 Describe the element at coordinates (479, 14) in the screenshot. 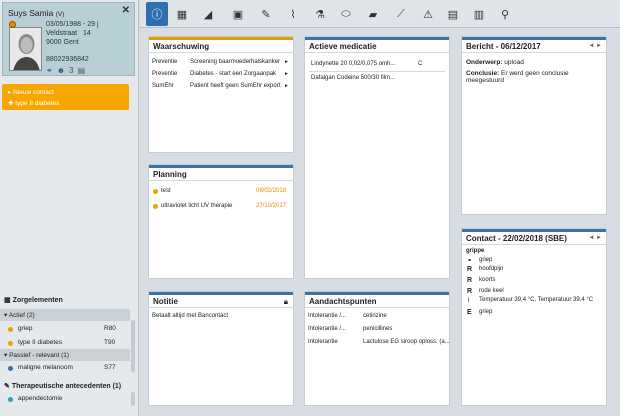

I see `book-icon: ▥` at that location.